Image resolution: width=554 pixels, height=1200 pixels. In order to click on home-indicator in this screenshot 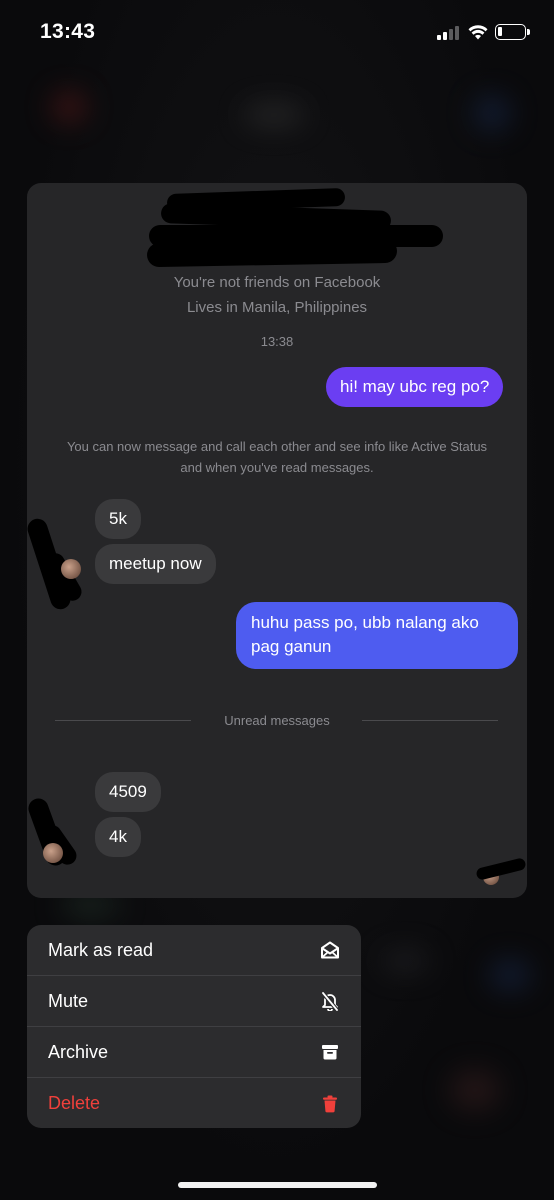, I will do `click(277, 1185)`.